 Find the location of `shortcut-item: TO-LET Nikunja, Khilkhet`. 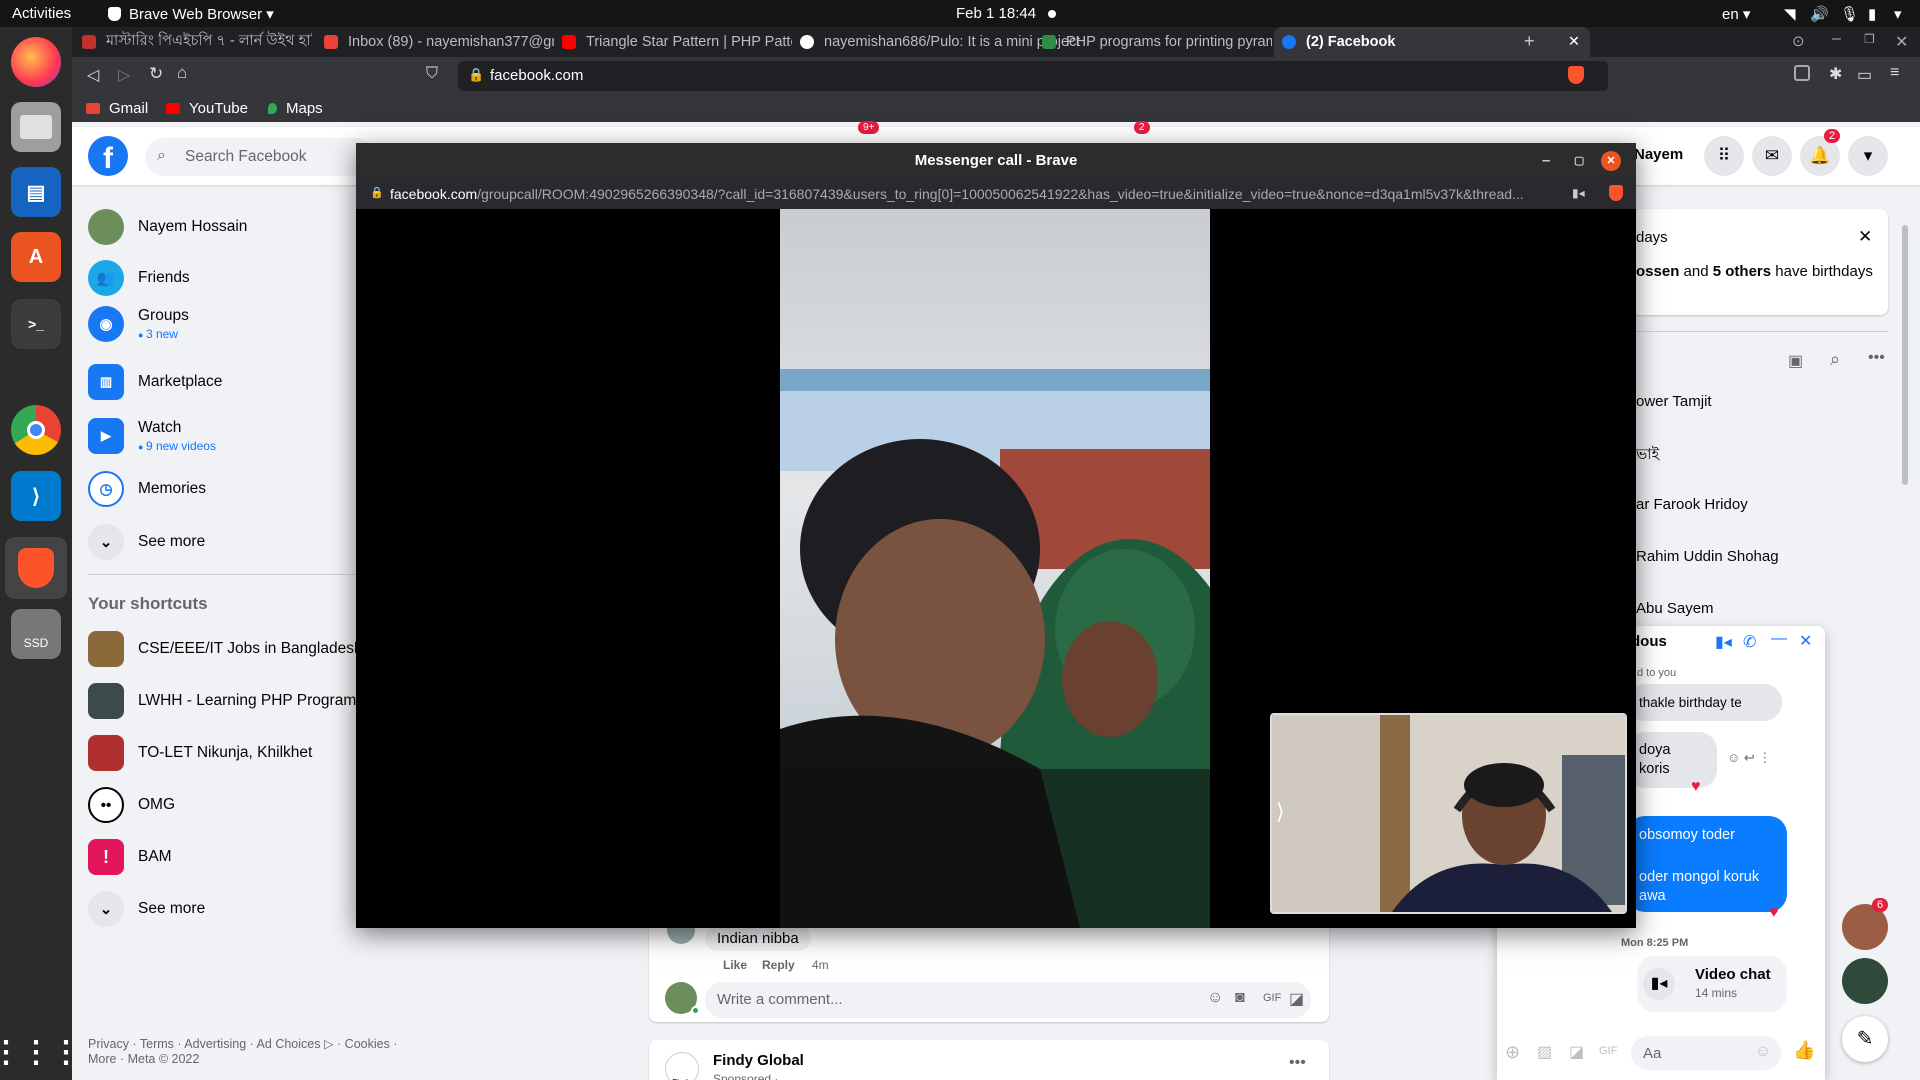

shortcut-item: TO-LET Nikunja, Khilkhet is located at coordinates (200, 753).